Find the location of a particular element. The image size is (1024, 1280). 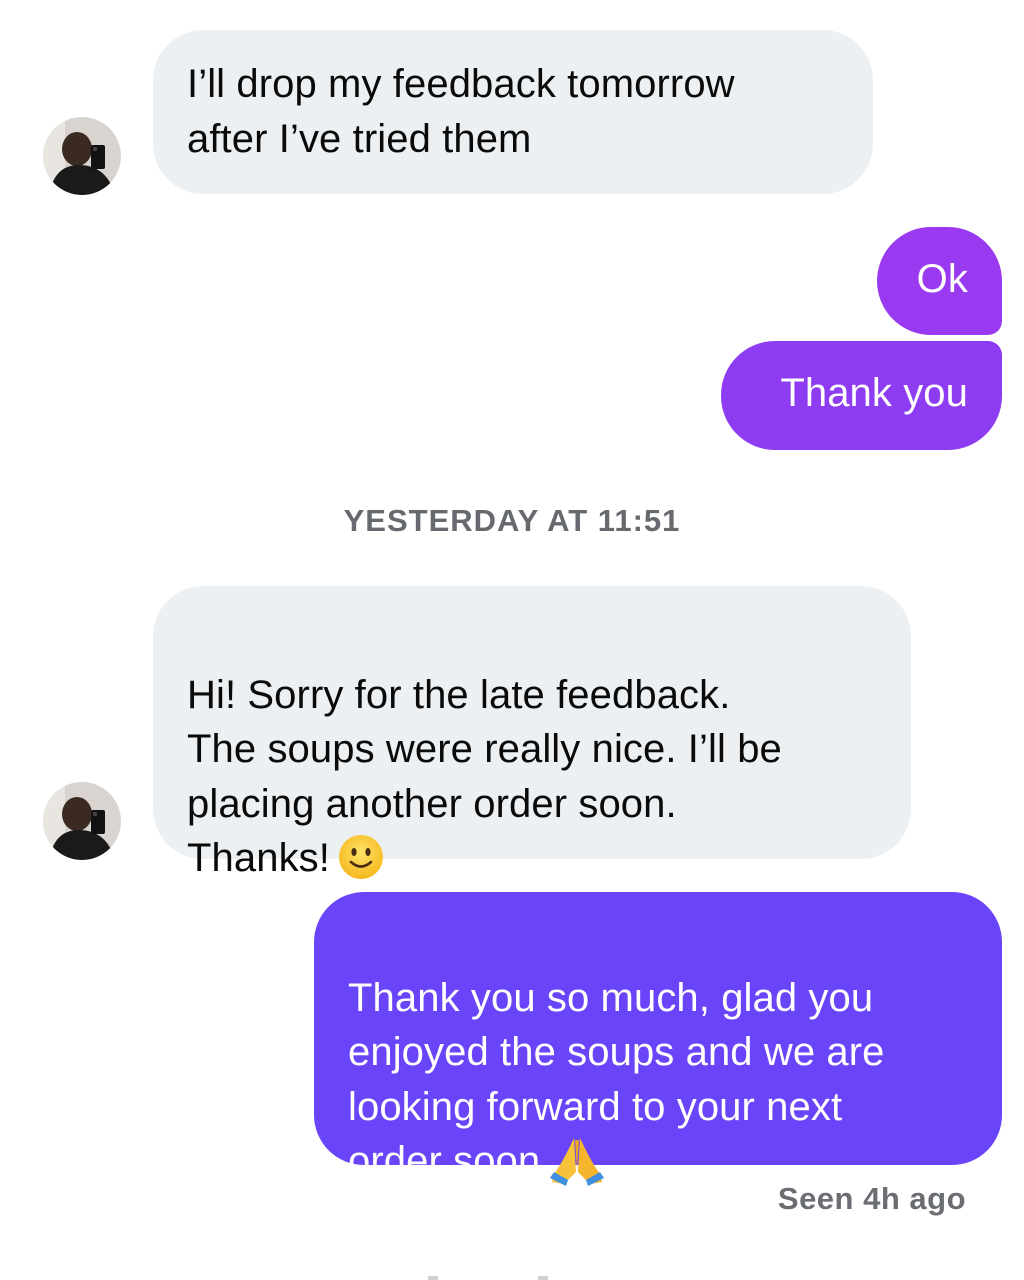

folded-hands-icon is located at coordinates (577, 1160).